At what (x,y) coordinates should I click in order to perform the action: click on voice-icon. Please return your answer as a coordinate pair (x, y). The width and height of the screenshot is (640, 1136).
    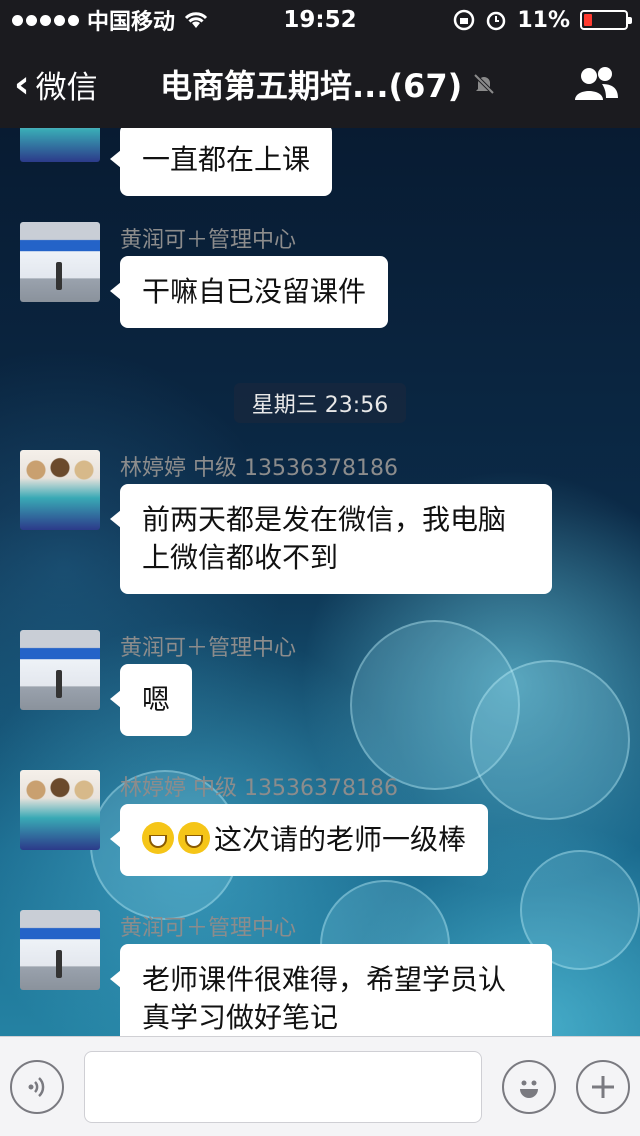
    Looking at the image, I should click on (36, 1087).